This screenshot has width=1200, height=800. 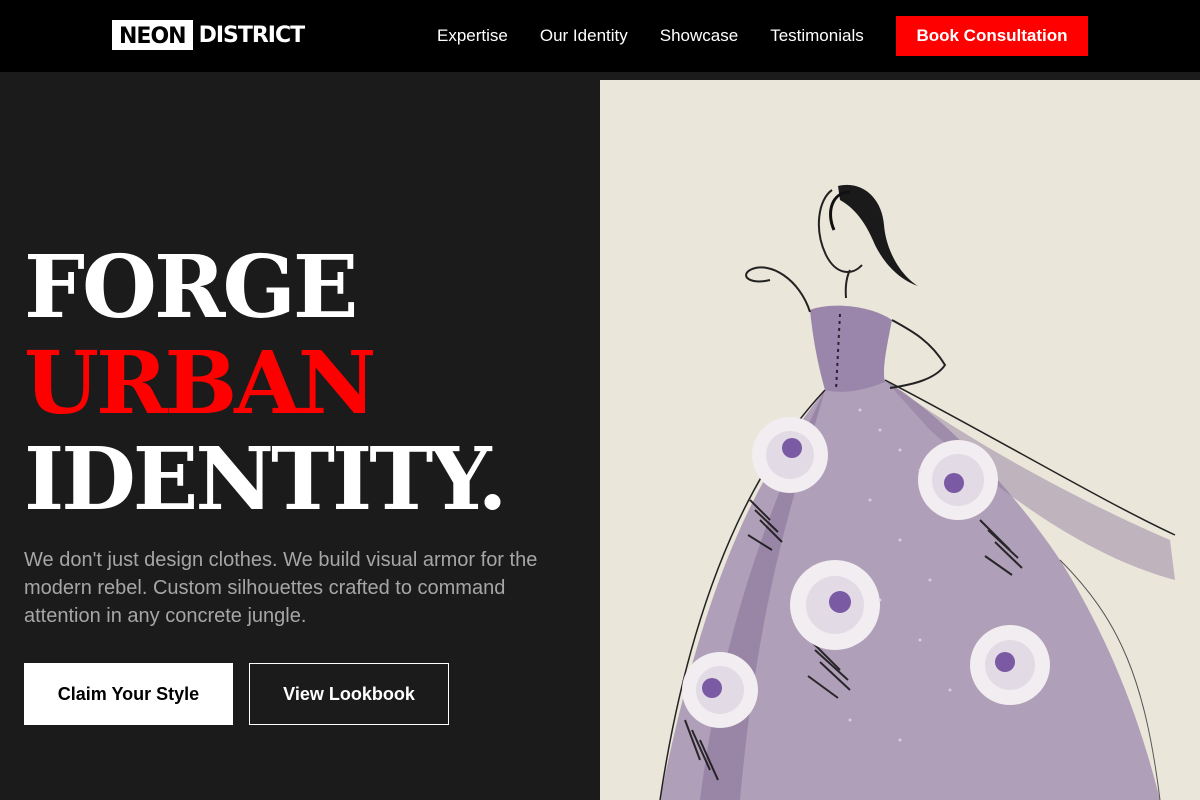 I want to click on logo-box-text: NEON, so click(x=152, y=35).